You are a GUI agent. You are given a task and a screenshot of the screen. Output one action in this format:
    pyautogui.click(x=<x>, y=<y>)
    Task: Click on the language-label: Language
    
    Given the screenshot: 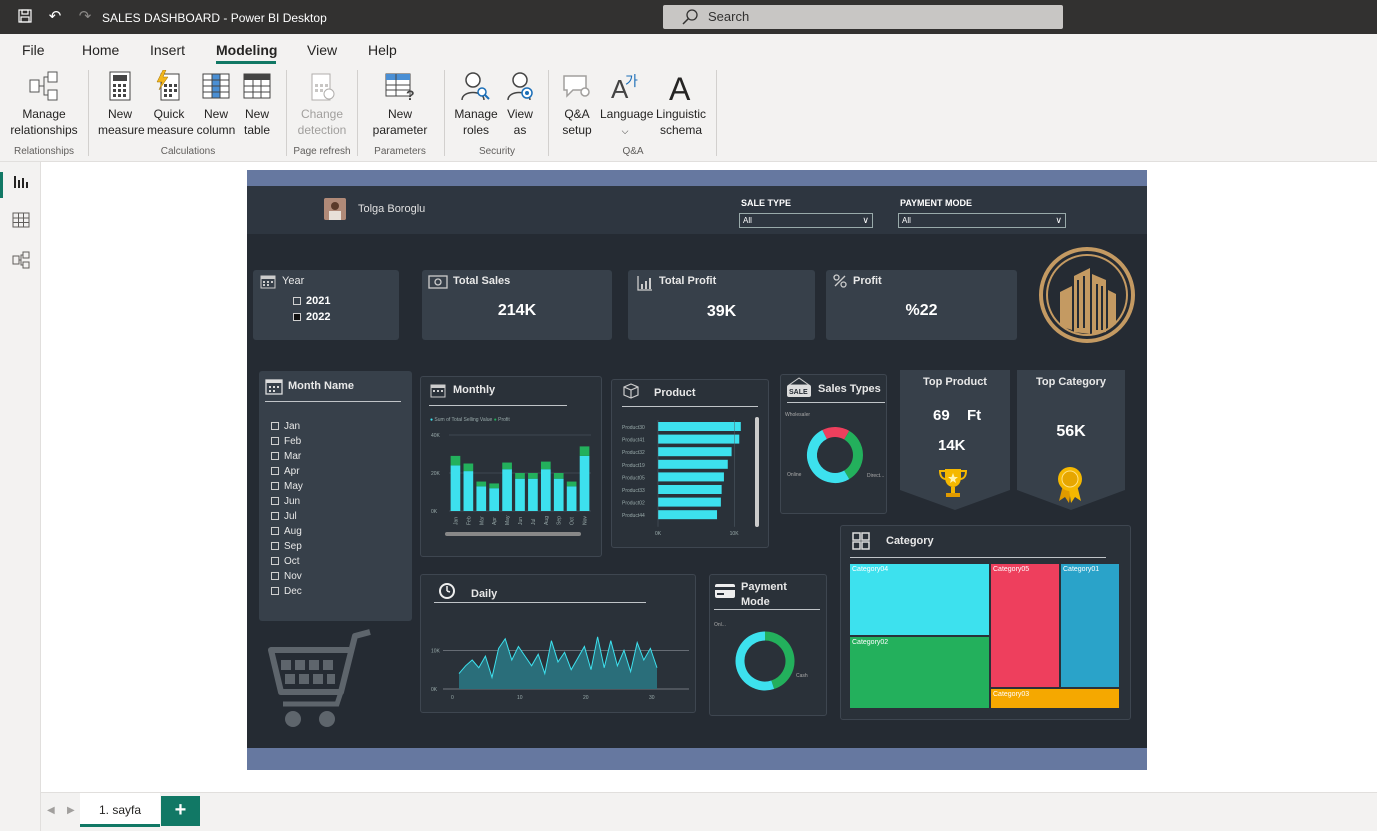 What is the action you would take?
    pyautogui.click(x=627, y=114)
    